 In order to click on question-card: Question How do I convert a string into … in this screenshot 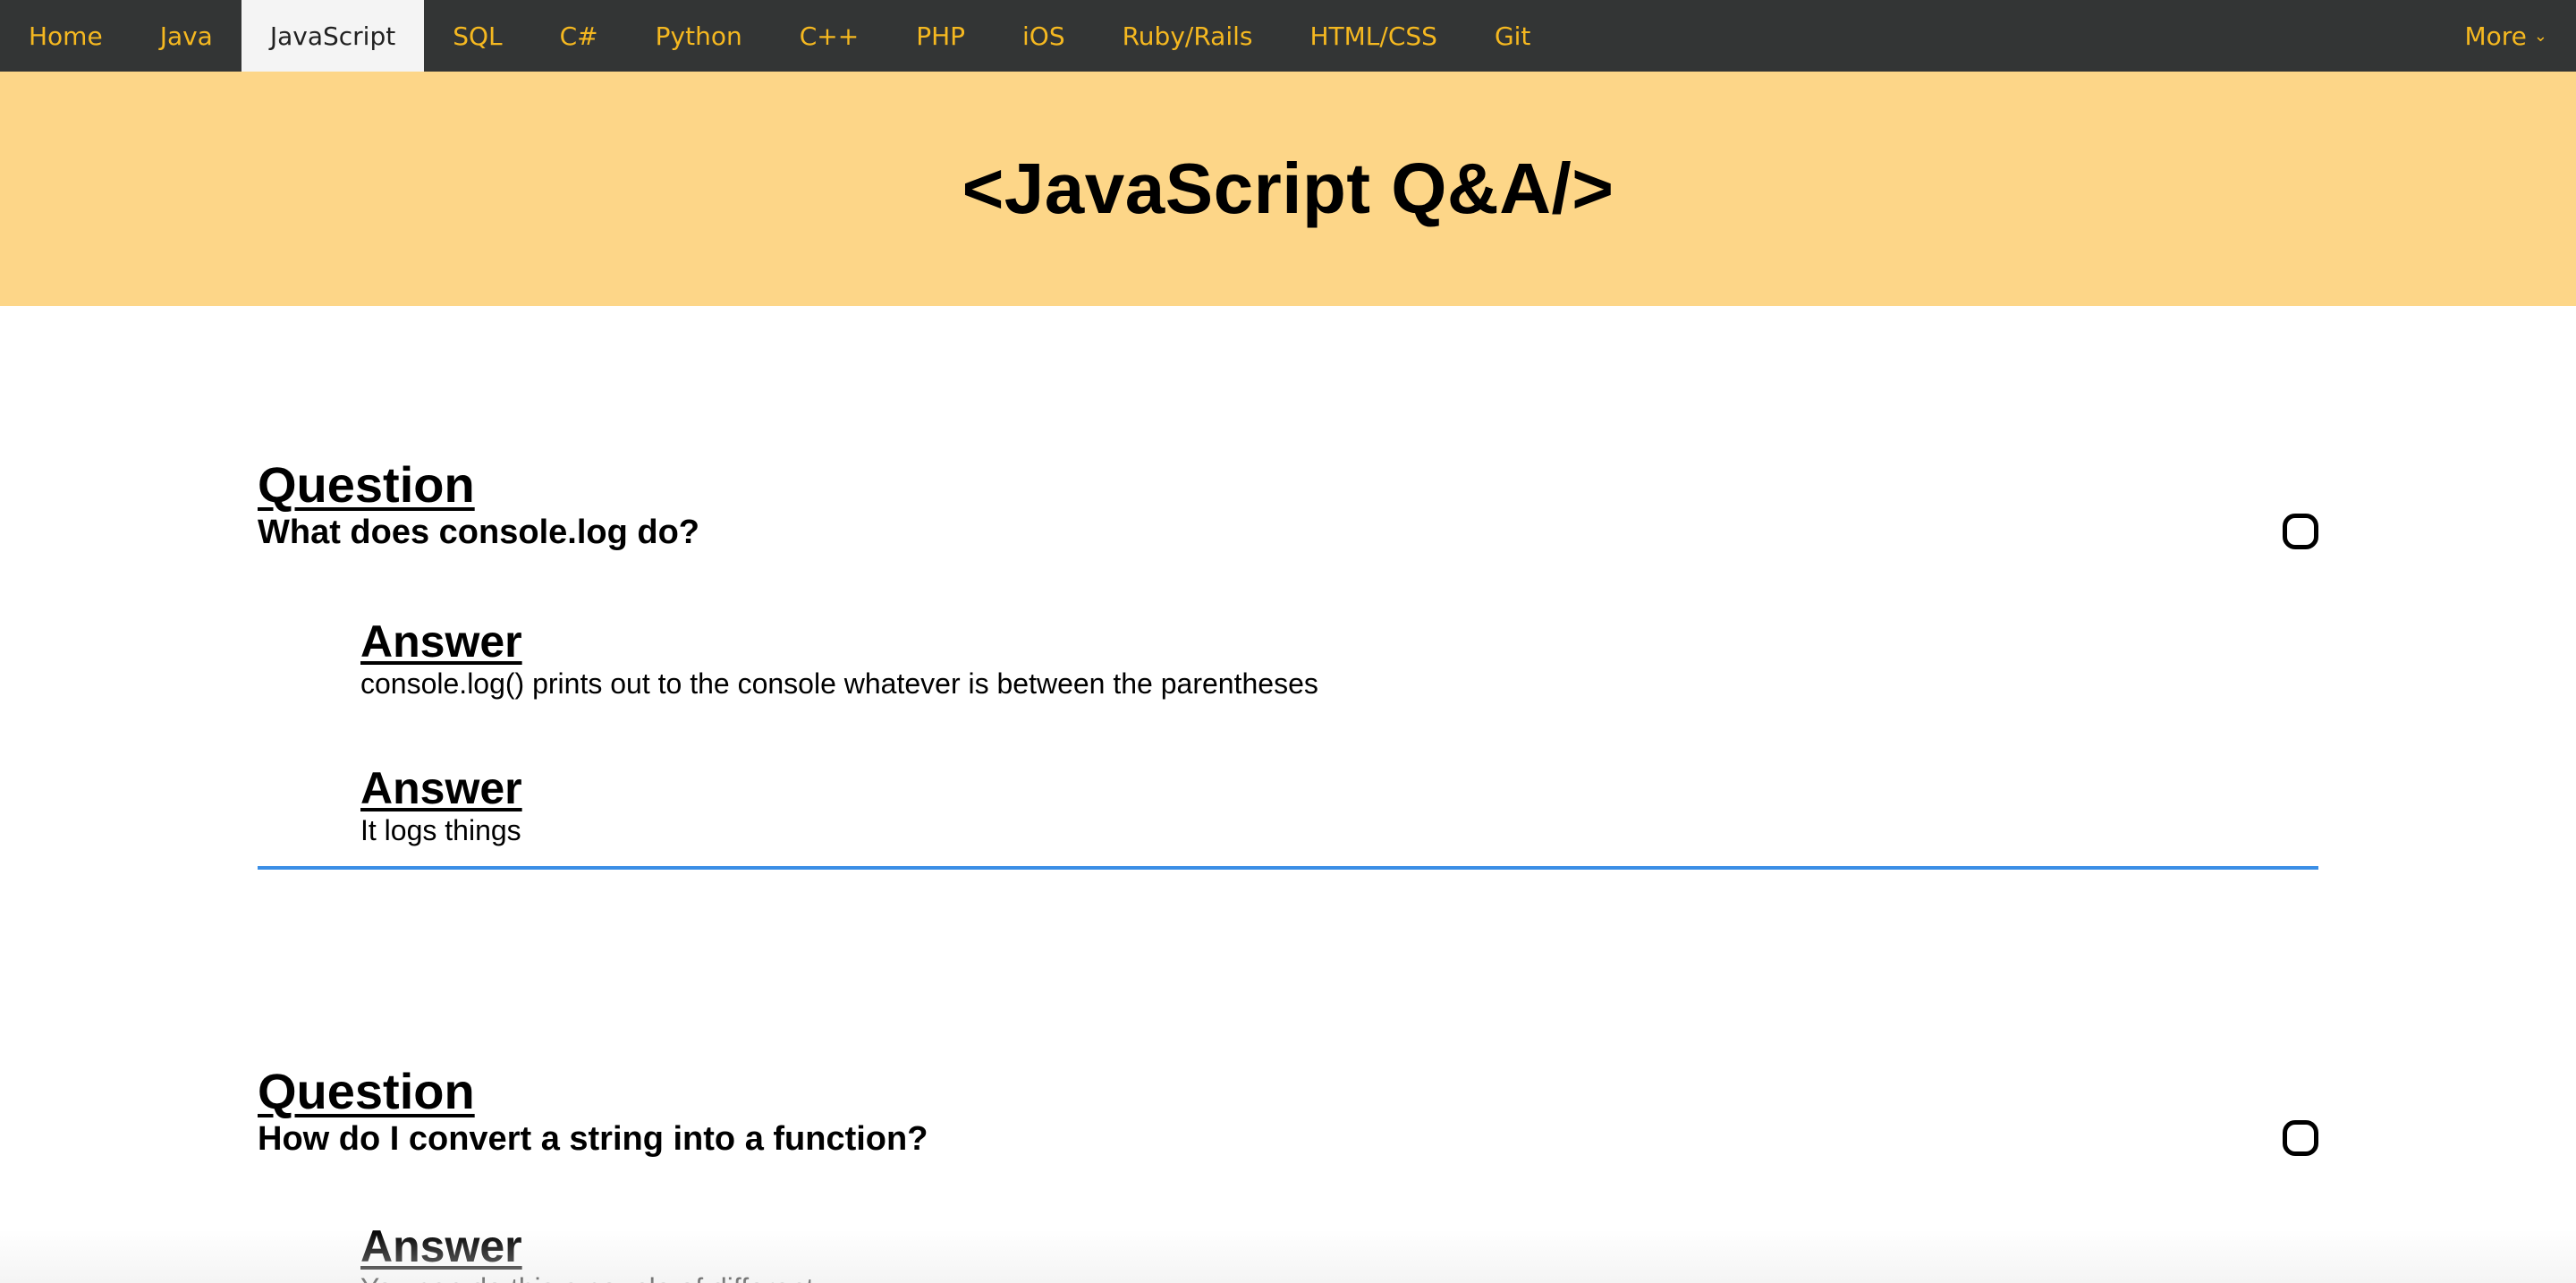, I will do `click(1288, 1174)`.